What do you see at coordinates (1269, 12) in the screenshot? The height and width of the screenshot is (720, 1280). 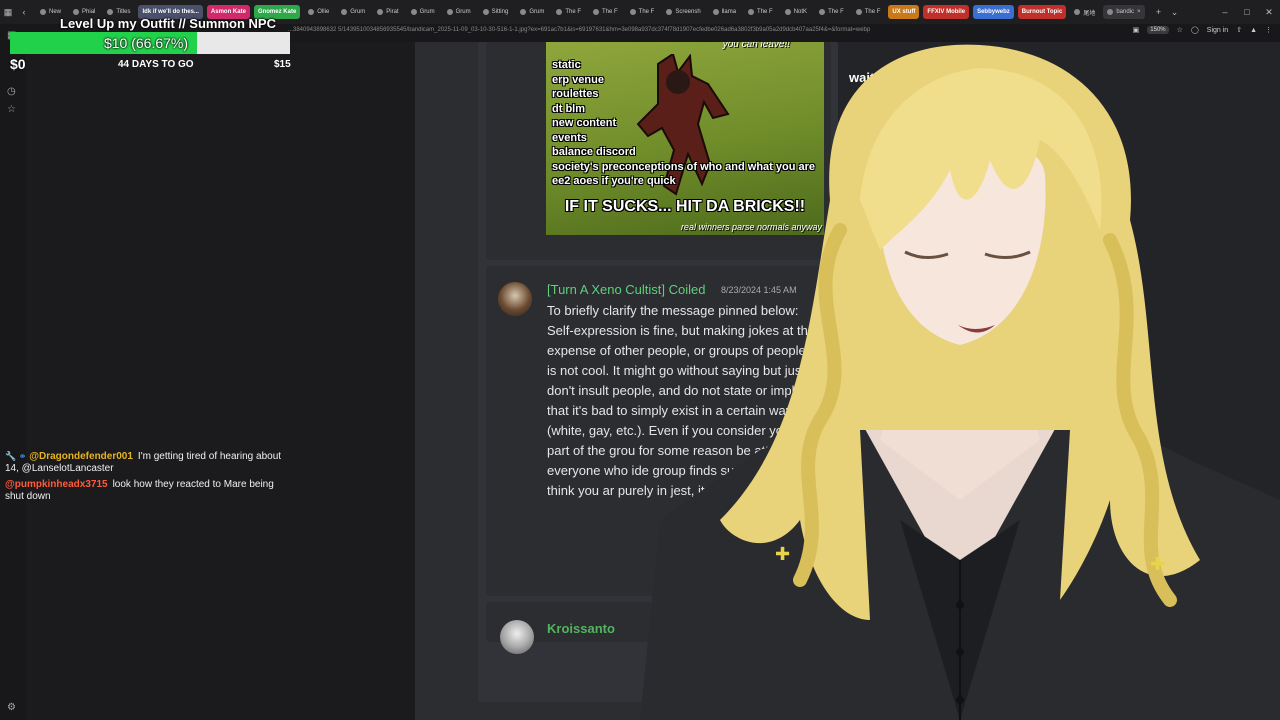 I see `close-icon: ✕` at bounding box center [1269, 12].